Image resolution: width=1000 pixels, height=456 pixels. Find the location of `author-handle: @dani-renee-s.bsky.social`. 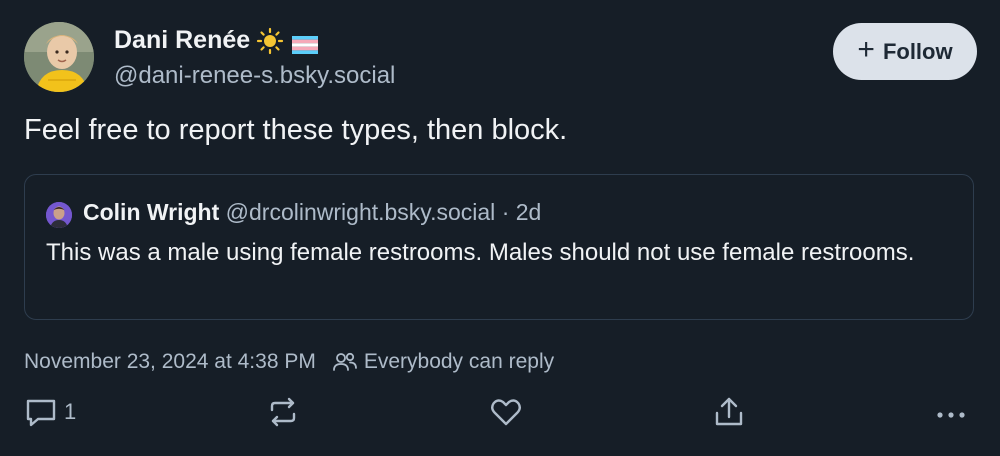

author-handle: @dani-renee-s.bsky.social is located at coordinates (254, 76).